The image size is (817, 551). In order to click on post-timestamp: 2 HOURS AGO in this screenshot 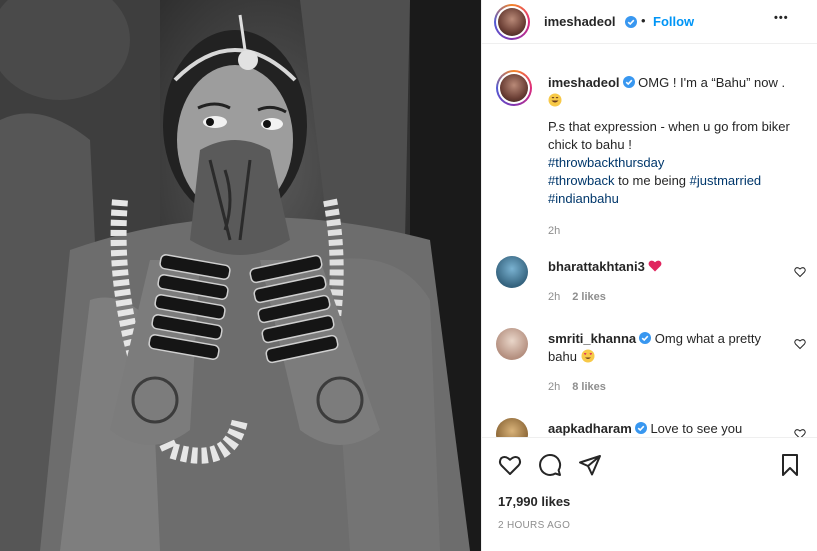, I will do `click(534, 525)`.